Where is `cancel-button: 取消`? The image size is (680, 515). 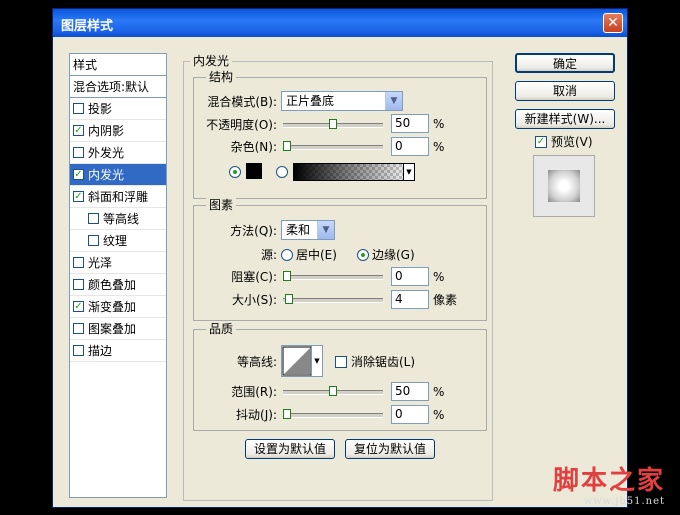
cancel-button: 取消 is located at coordinates (565, 91).